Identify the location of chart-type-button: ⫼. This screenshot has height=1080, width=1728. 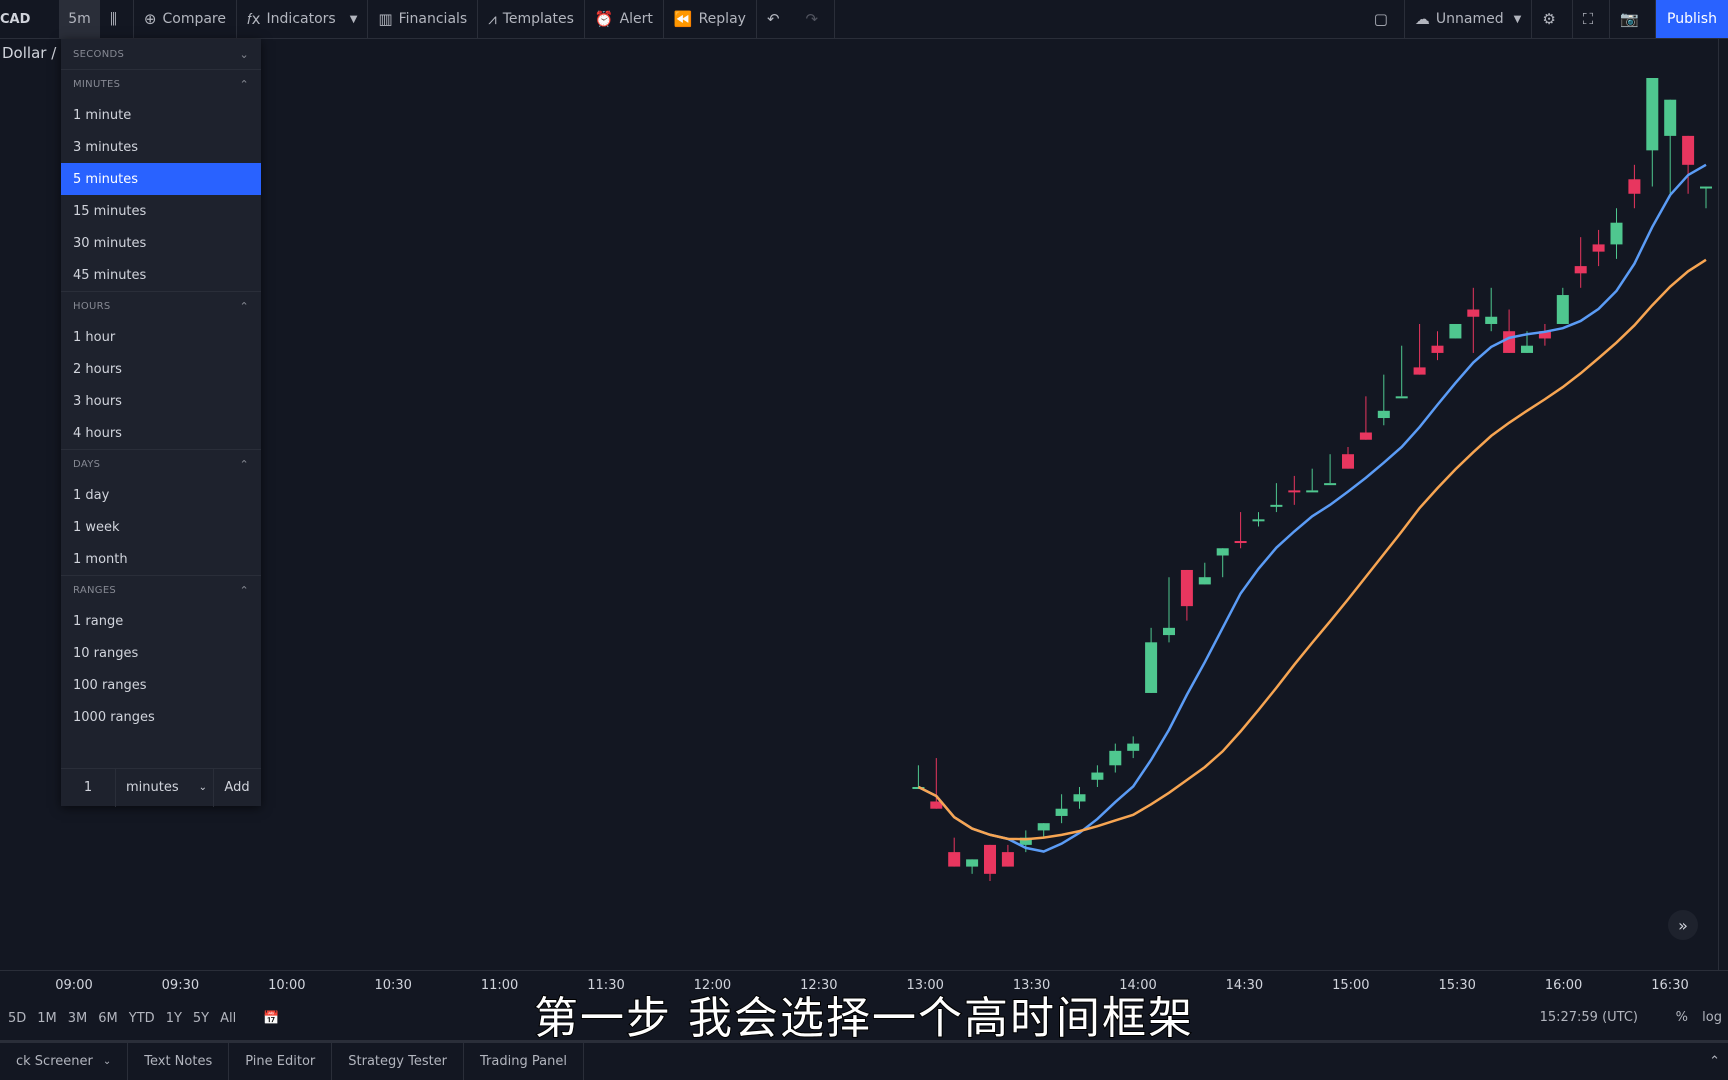
(117, 19).